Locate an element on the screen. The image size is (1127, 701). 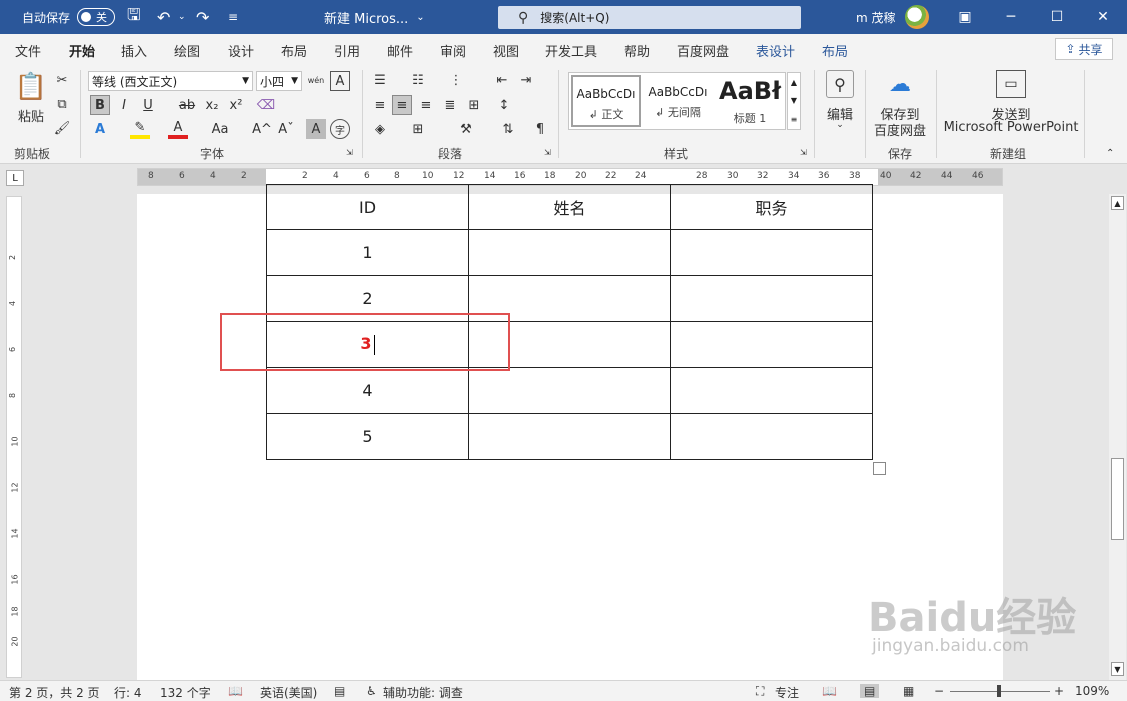
justify-icon: ≣ is located at coordinates (450, 105).